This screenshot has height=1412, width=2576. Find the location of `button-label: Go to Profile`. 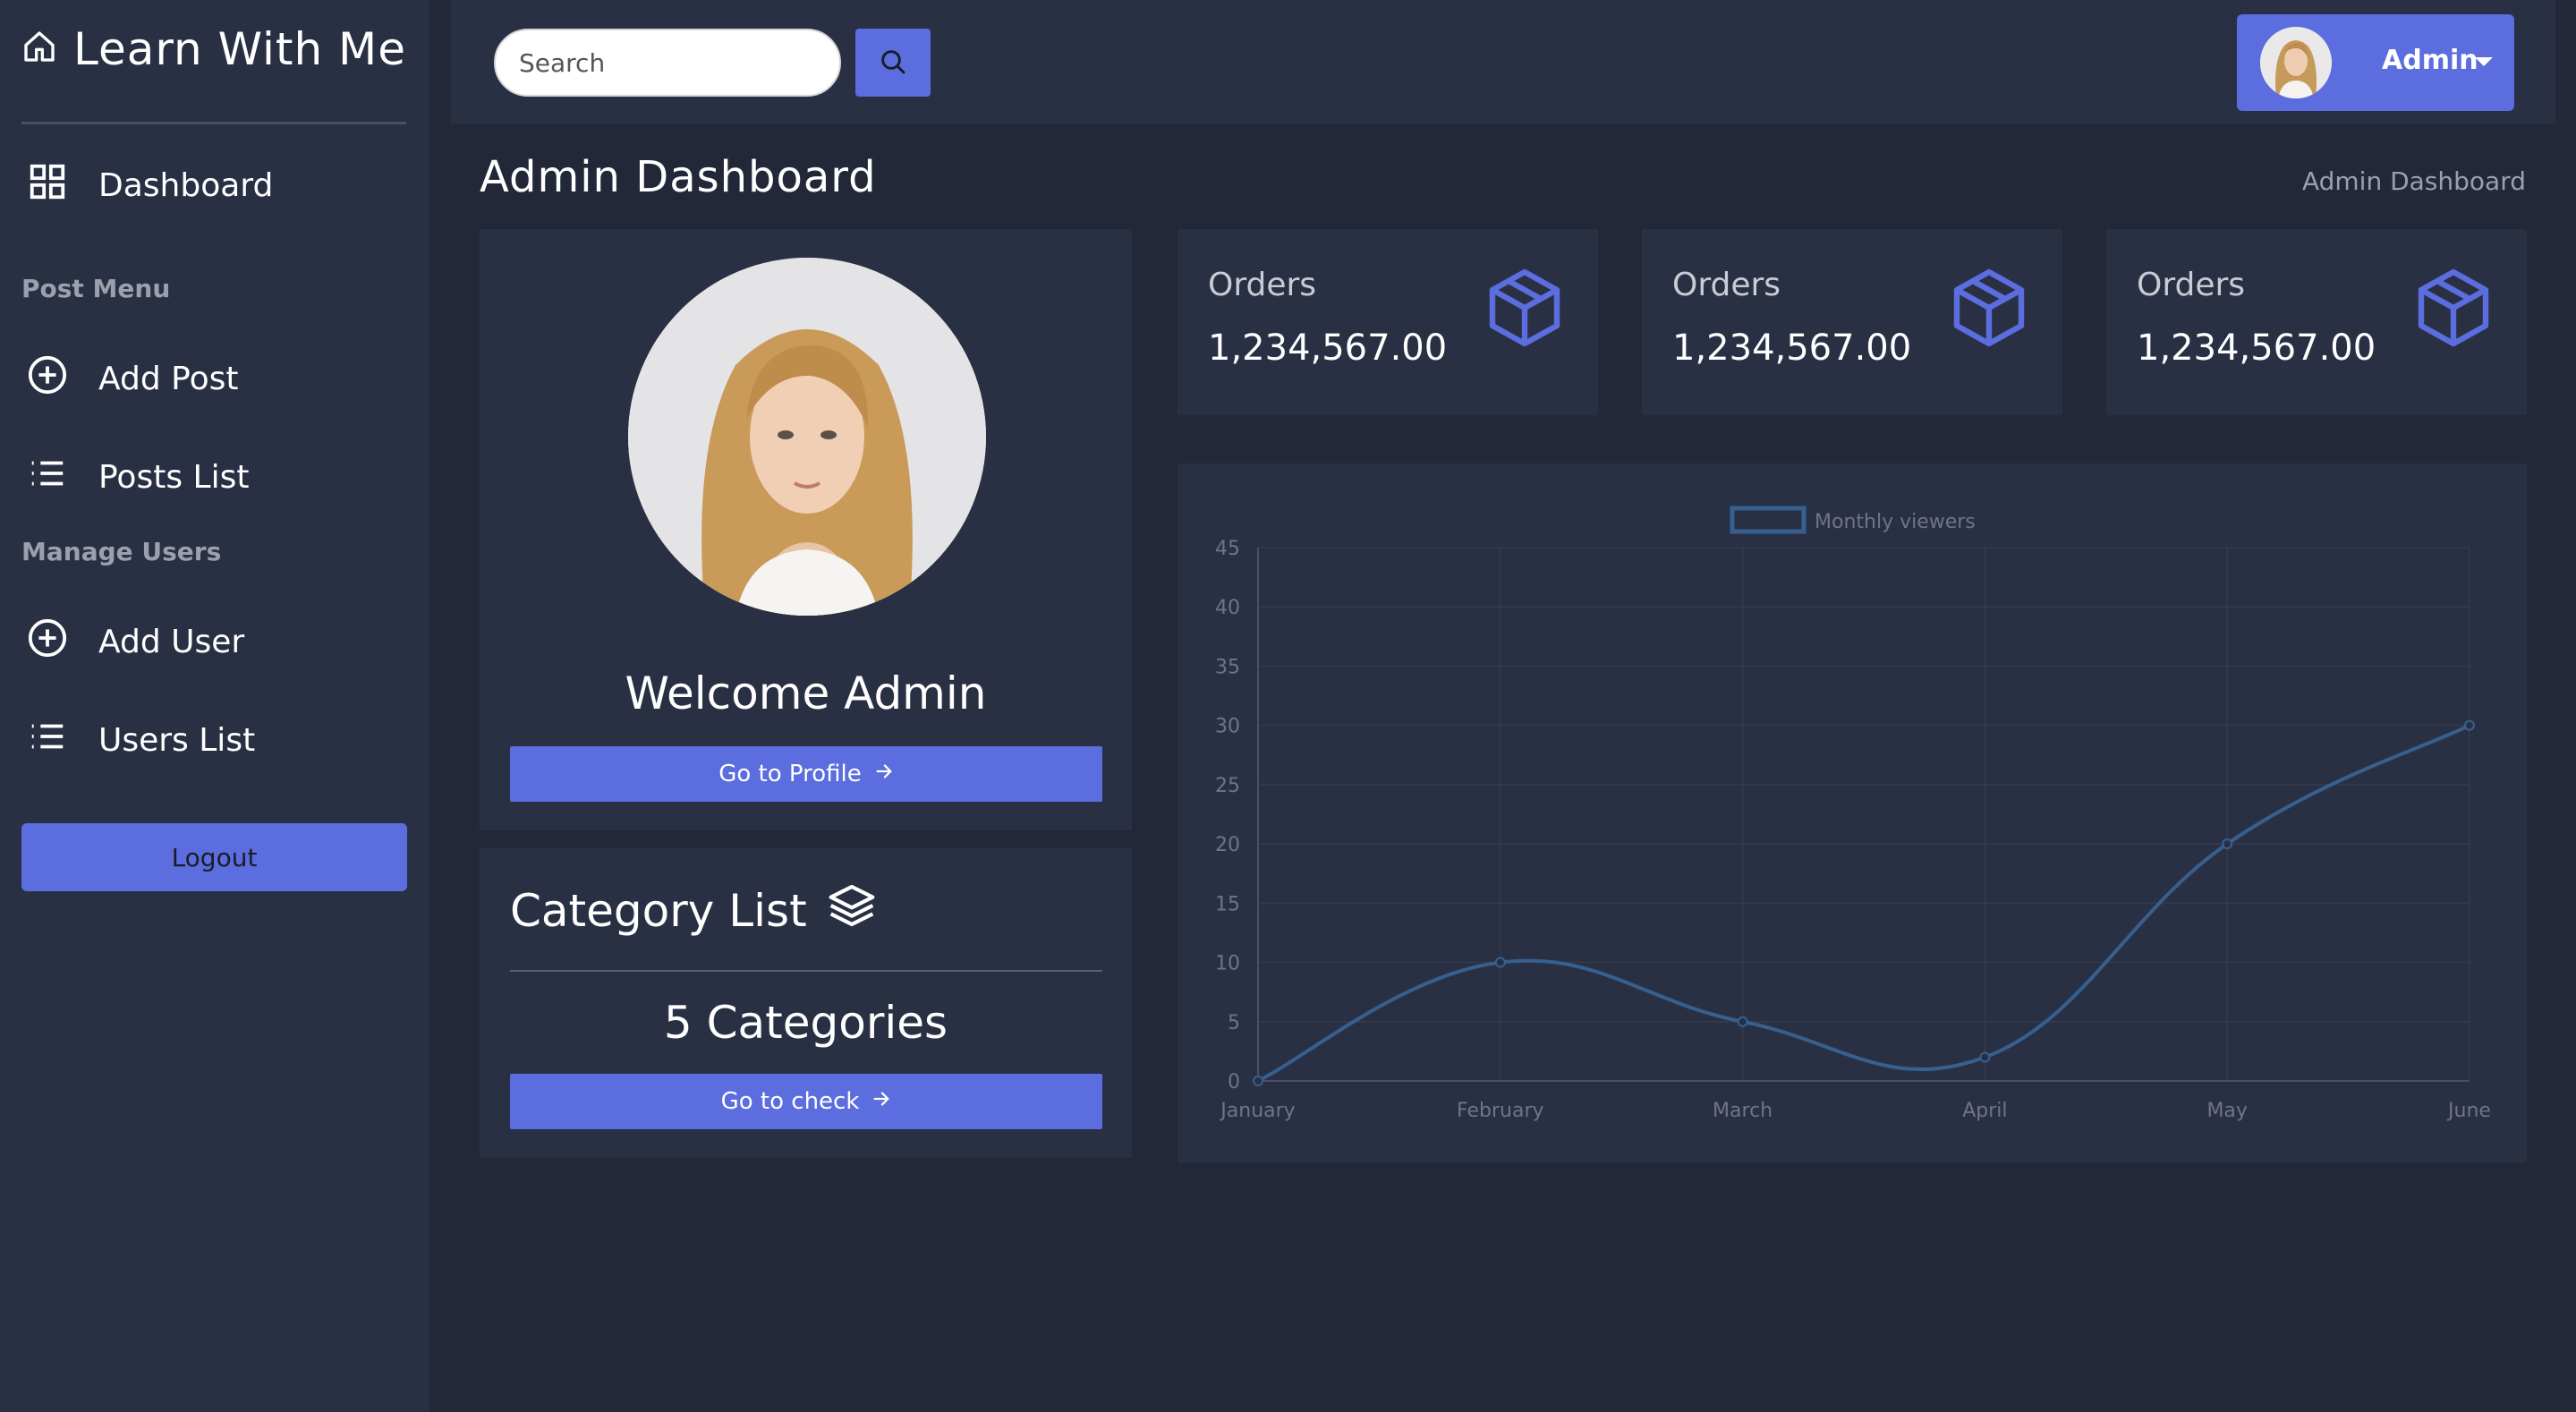

button-label: Go to Profile is located at coordinates (790, 774).